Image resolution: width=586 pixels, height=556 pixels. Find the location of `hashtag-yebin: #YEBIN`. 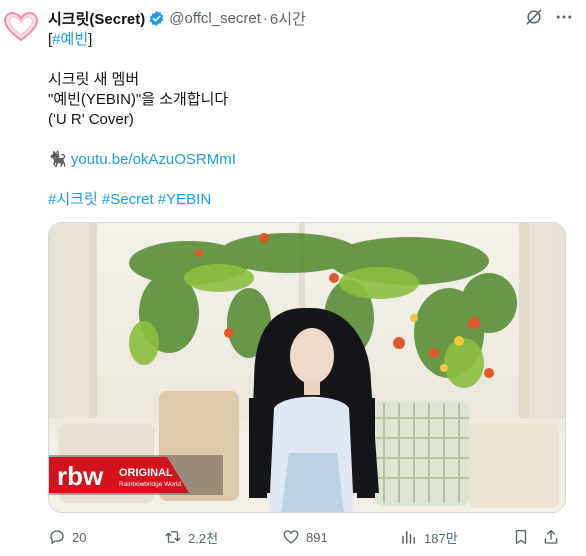

hashtag-yebin: #YEBIN is located at coordinates (184, 199).